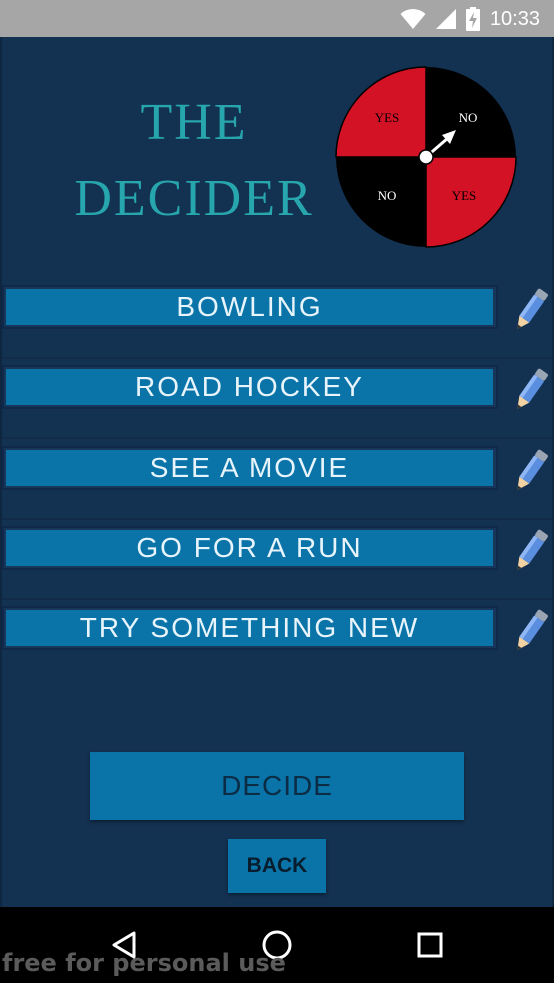  I want to click on nav-recents-icon, so click(430, 945).